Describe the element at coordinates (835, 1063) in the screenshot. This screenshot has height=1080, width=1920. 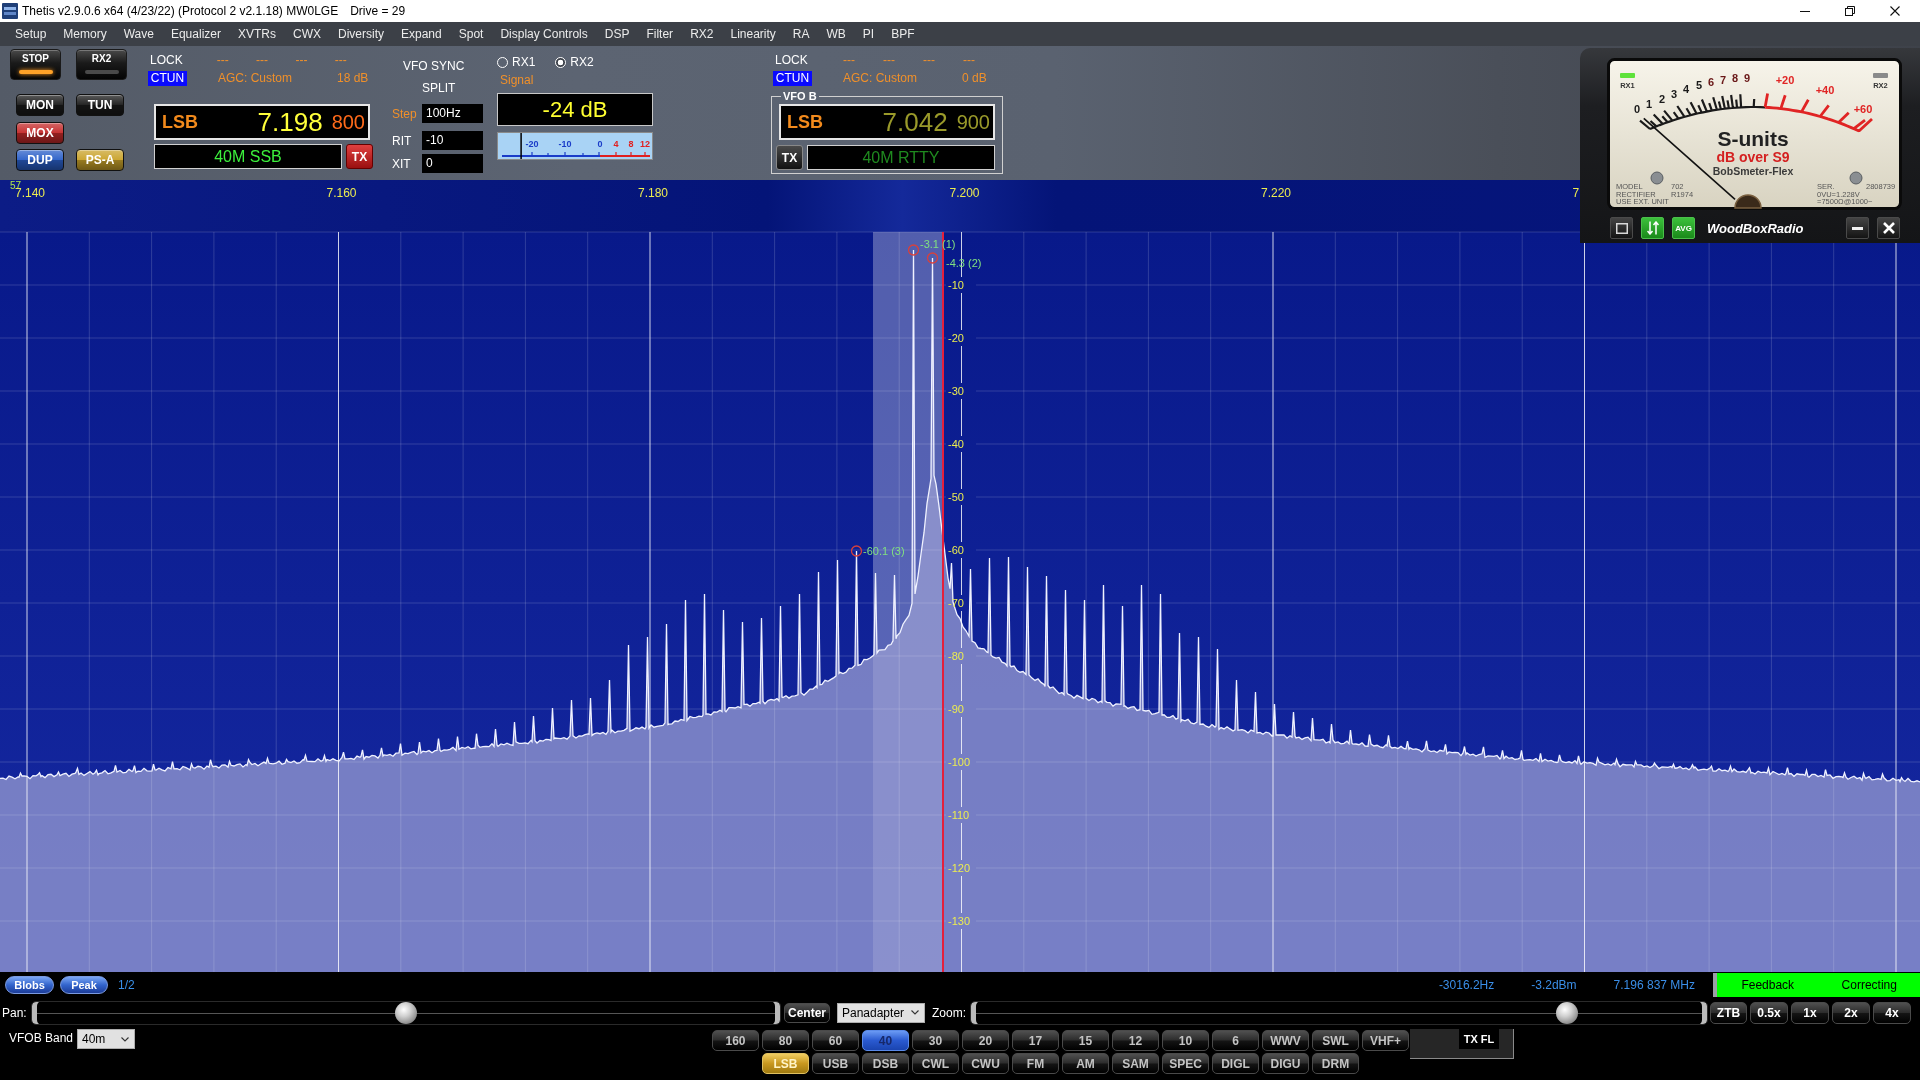
I see `mode-button: USB` at that location.